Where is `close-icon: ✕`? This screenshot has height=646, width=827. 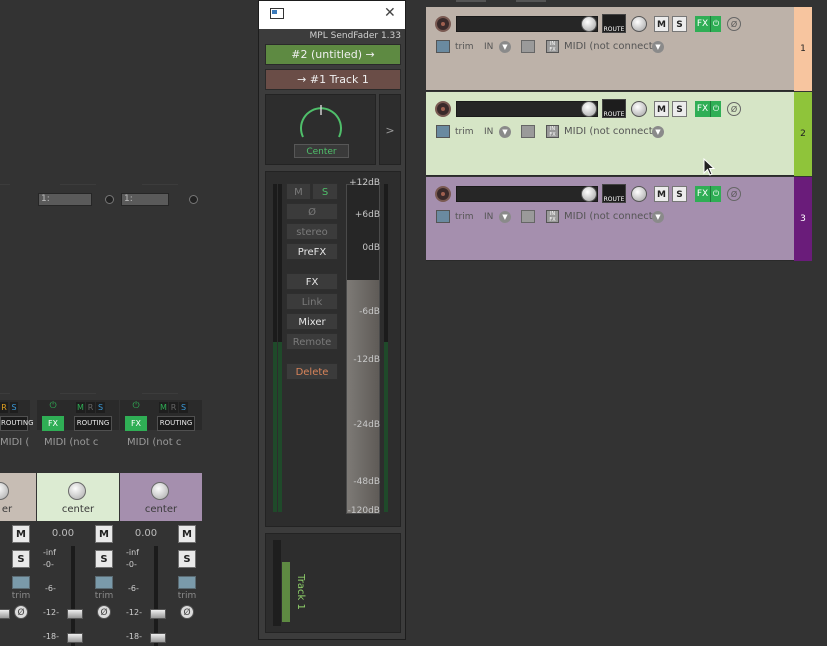
close-icon: ✕ is located at coordinates (390, 13).